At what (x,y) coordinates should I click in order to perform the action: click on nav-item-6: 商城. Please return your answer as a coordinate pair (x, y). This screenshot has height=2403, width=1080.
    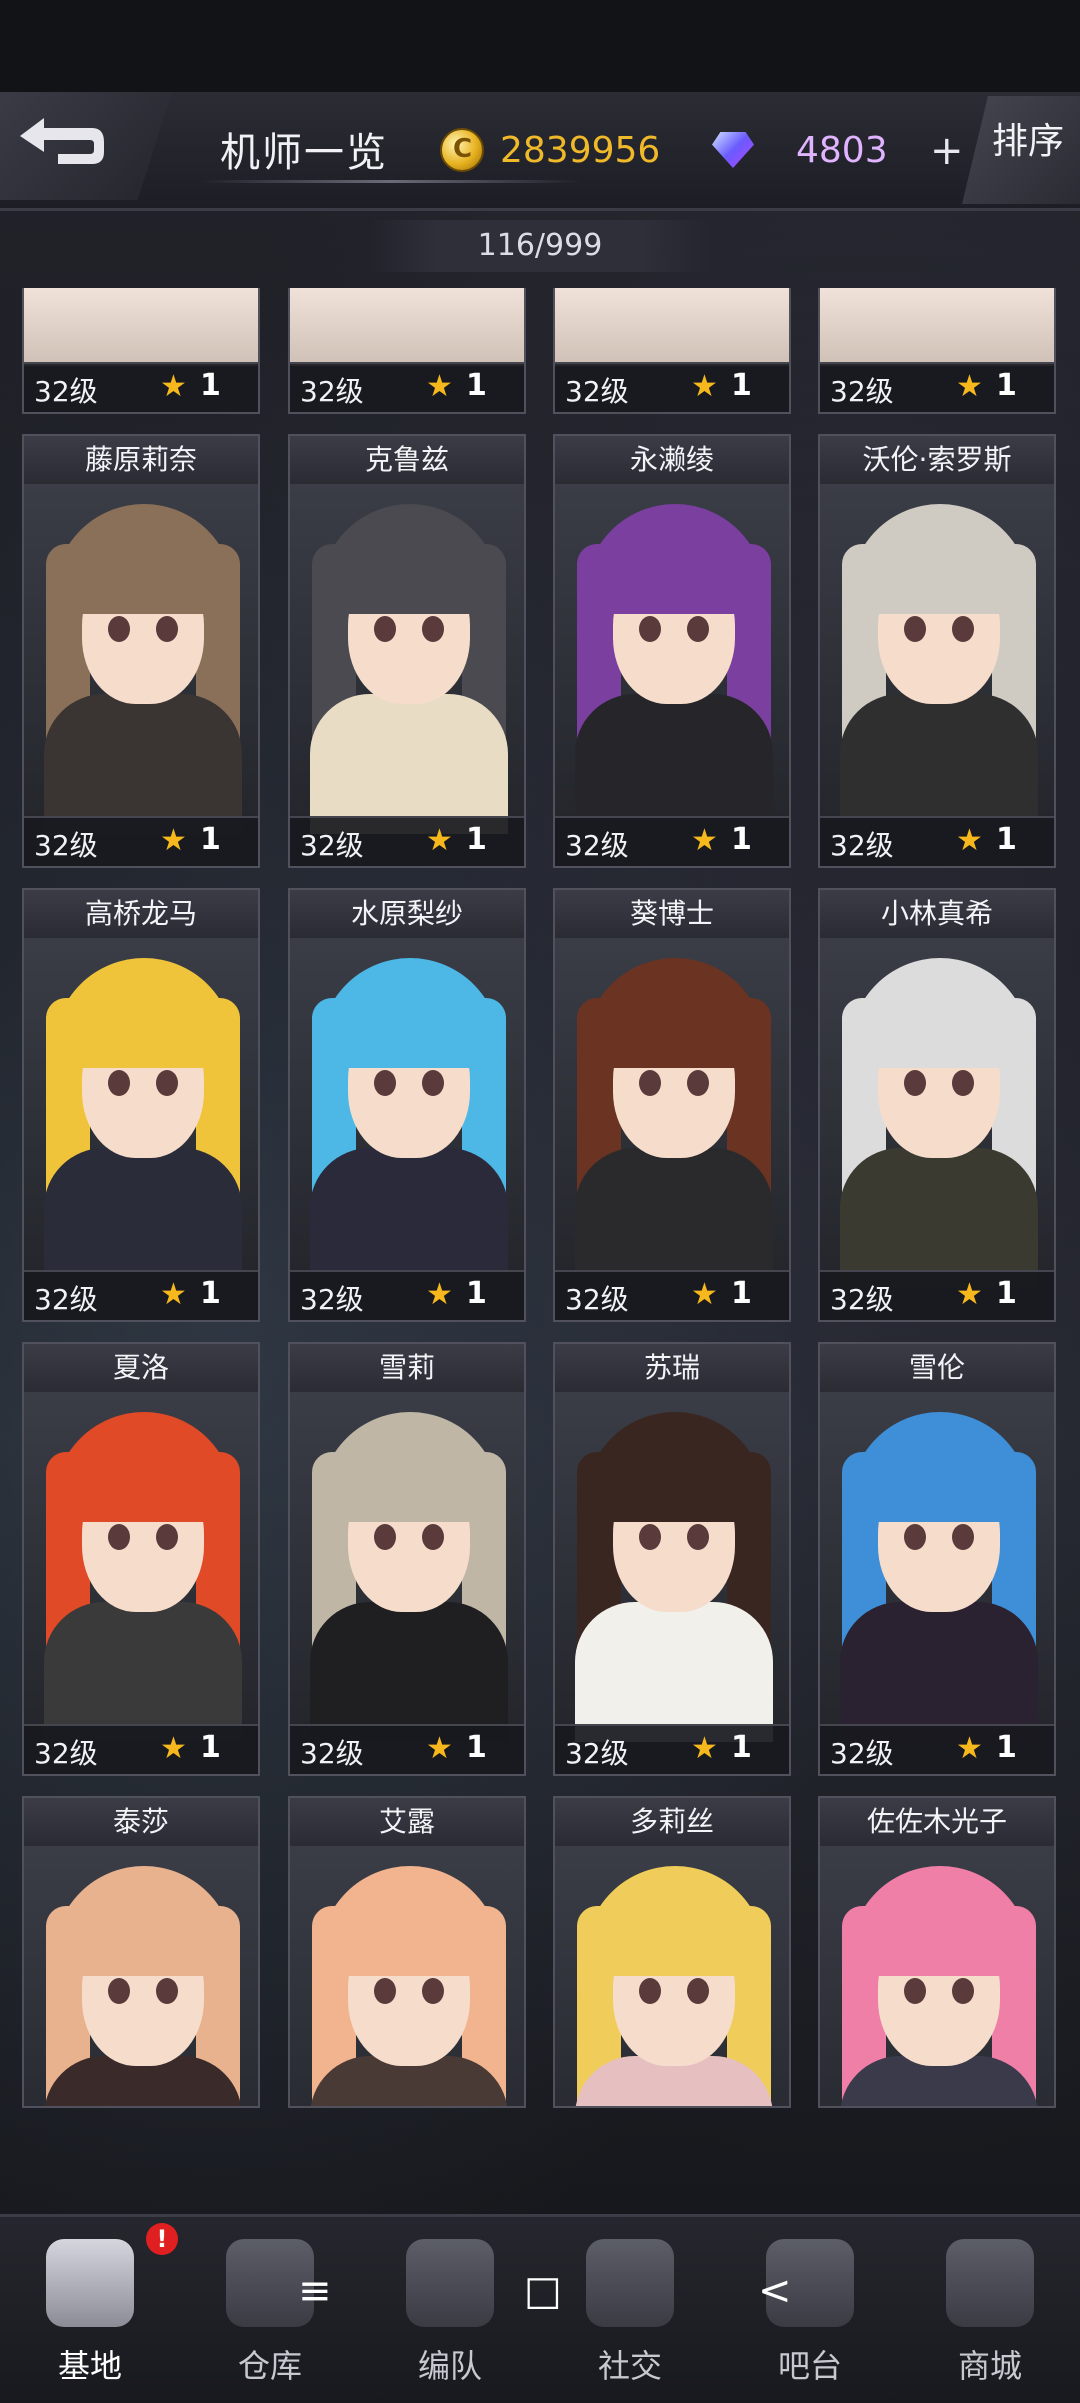
    Looking at the image, I should click on (990, 2310).